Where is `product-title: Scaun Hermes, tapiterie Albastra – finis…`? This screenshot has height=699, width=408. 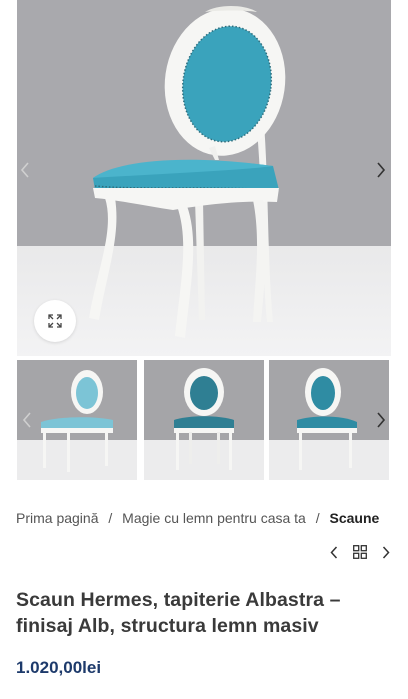 product-title: Scaun Hermes, tapiterie Albastra – finis… is located at coordinates (178, 613).